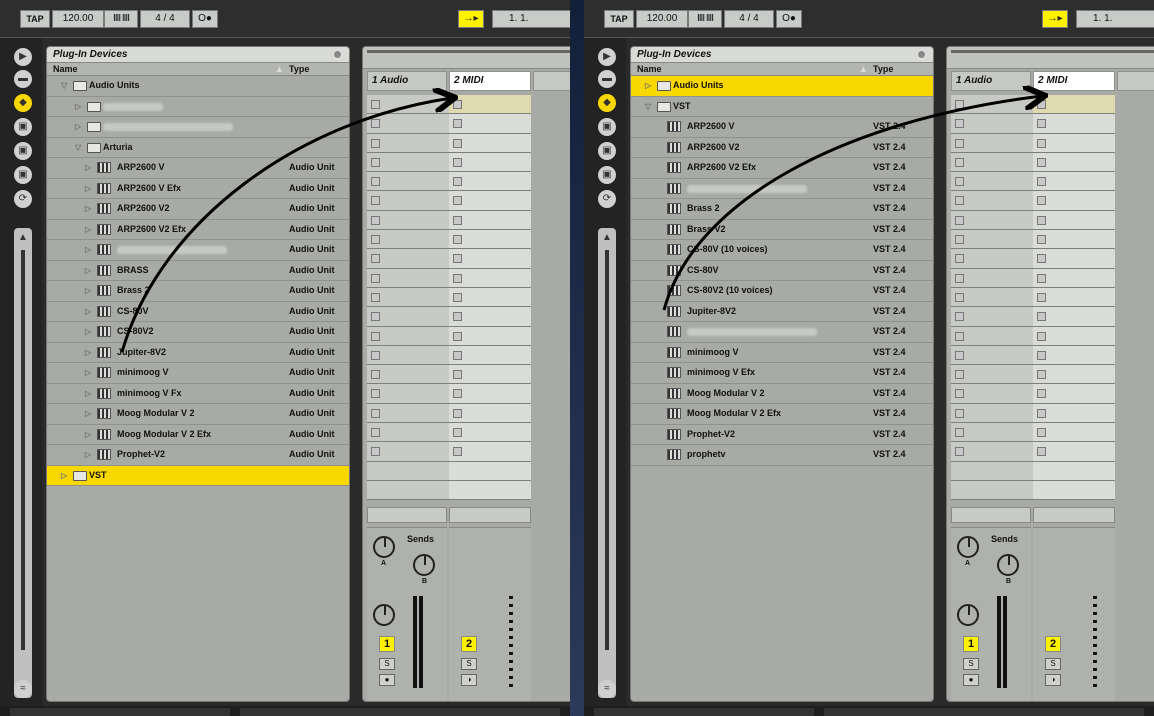  I want to click on solo-button-1: S, so click(971, 664).